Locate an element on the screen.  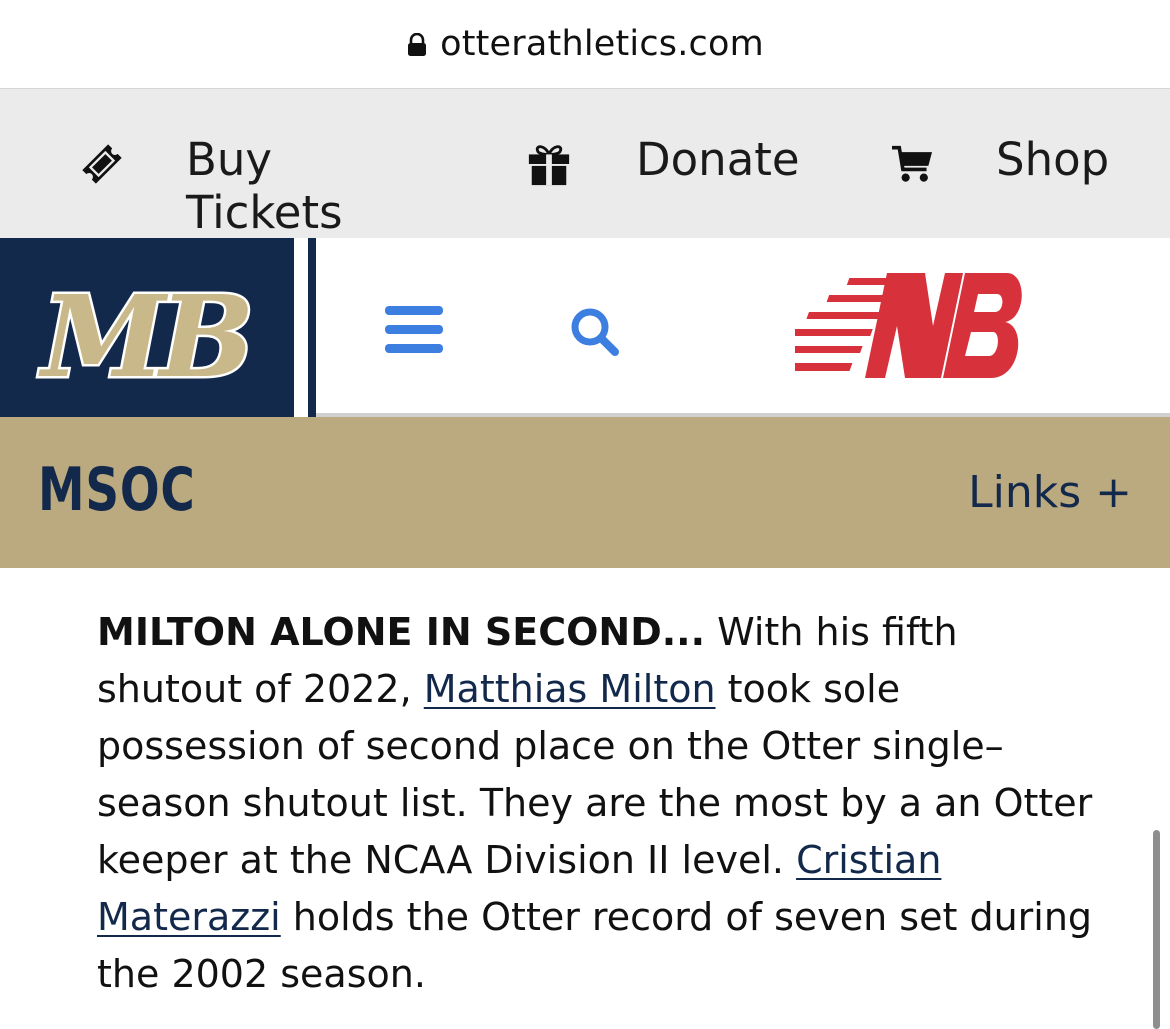
utility-nav: Buy Tickets Donate Shop is located at coordinates (585, 164).